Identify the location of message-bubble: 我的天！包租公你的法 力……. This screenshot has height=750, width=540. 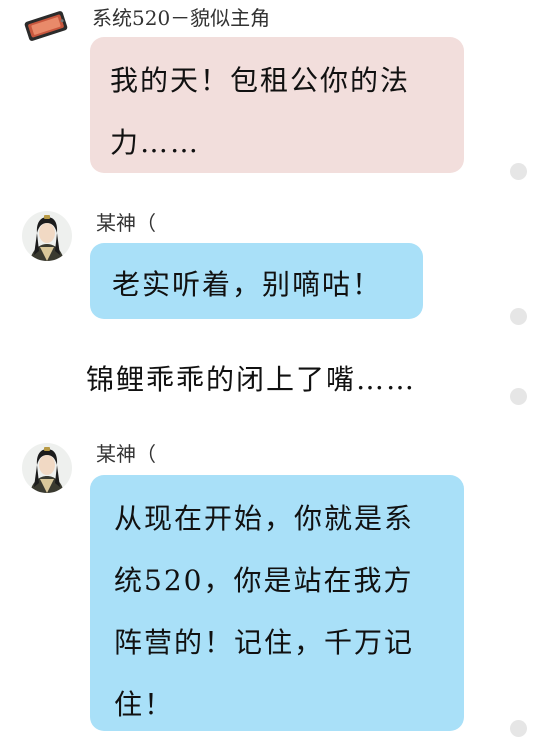
(277, 105).